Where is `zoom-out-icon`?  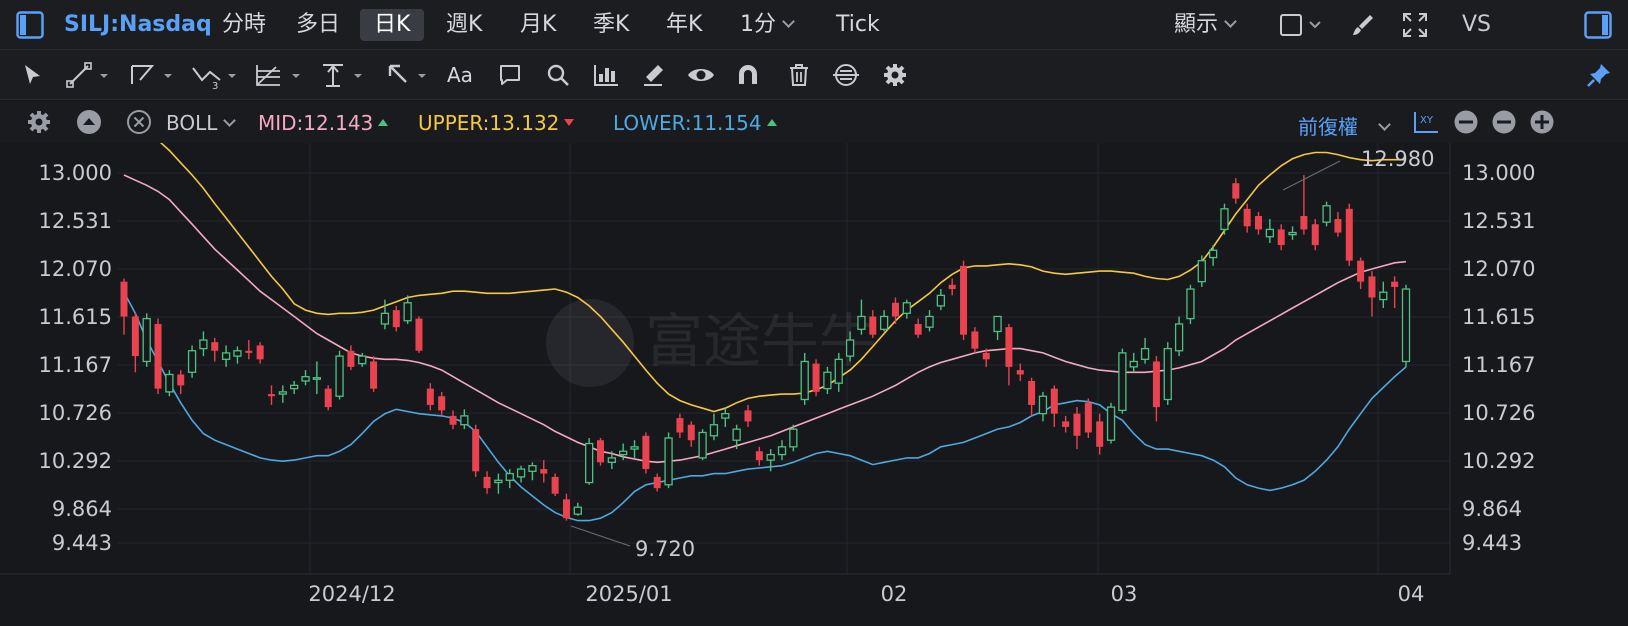 zoom-out-icon is located at coordinates (1466, 124).